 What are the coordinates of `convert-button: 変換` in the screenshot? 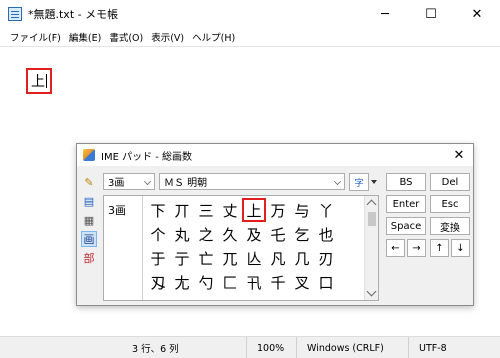 It's located at (450, 226).